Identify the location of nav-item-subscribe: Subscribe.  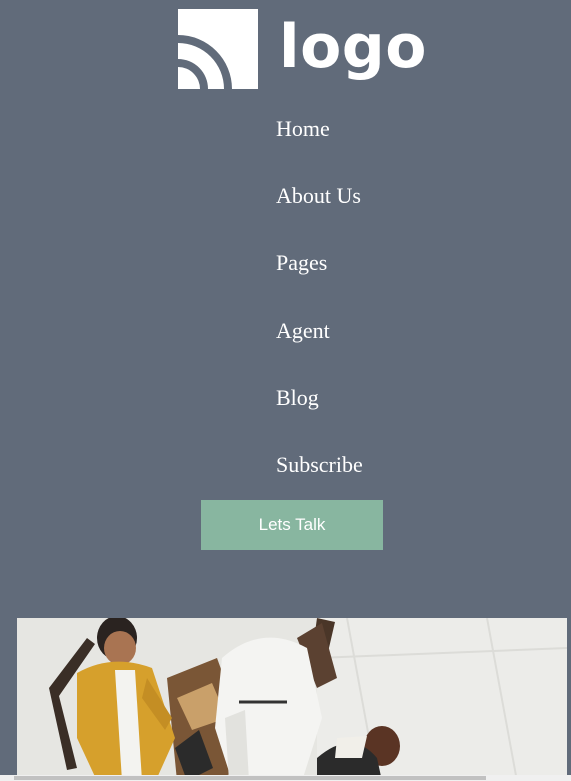
(376, 465).